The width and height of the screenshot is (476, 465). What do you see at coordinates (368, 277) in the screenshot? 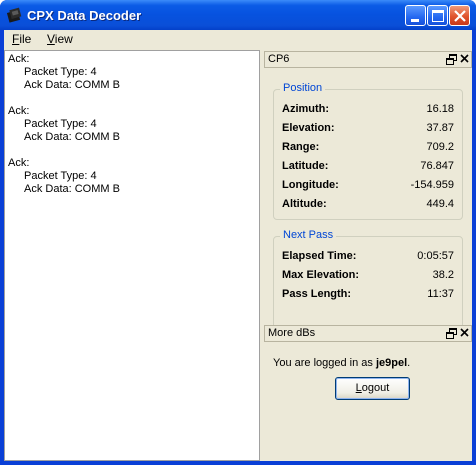
I see `max-elevation-row: Max Elevation: 38.2` at bounding box center [368, 277].